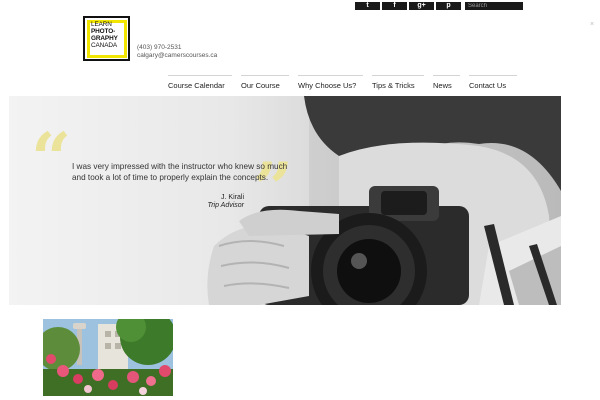 The image size is (600, 400). I want to click on logo-line-canada: CANADA, so click(104, 45).